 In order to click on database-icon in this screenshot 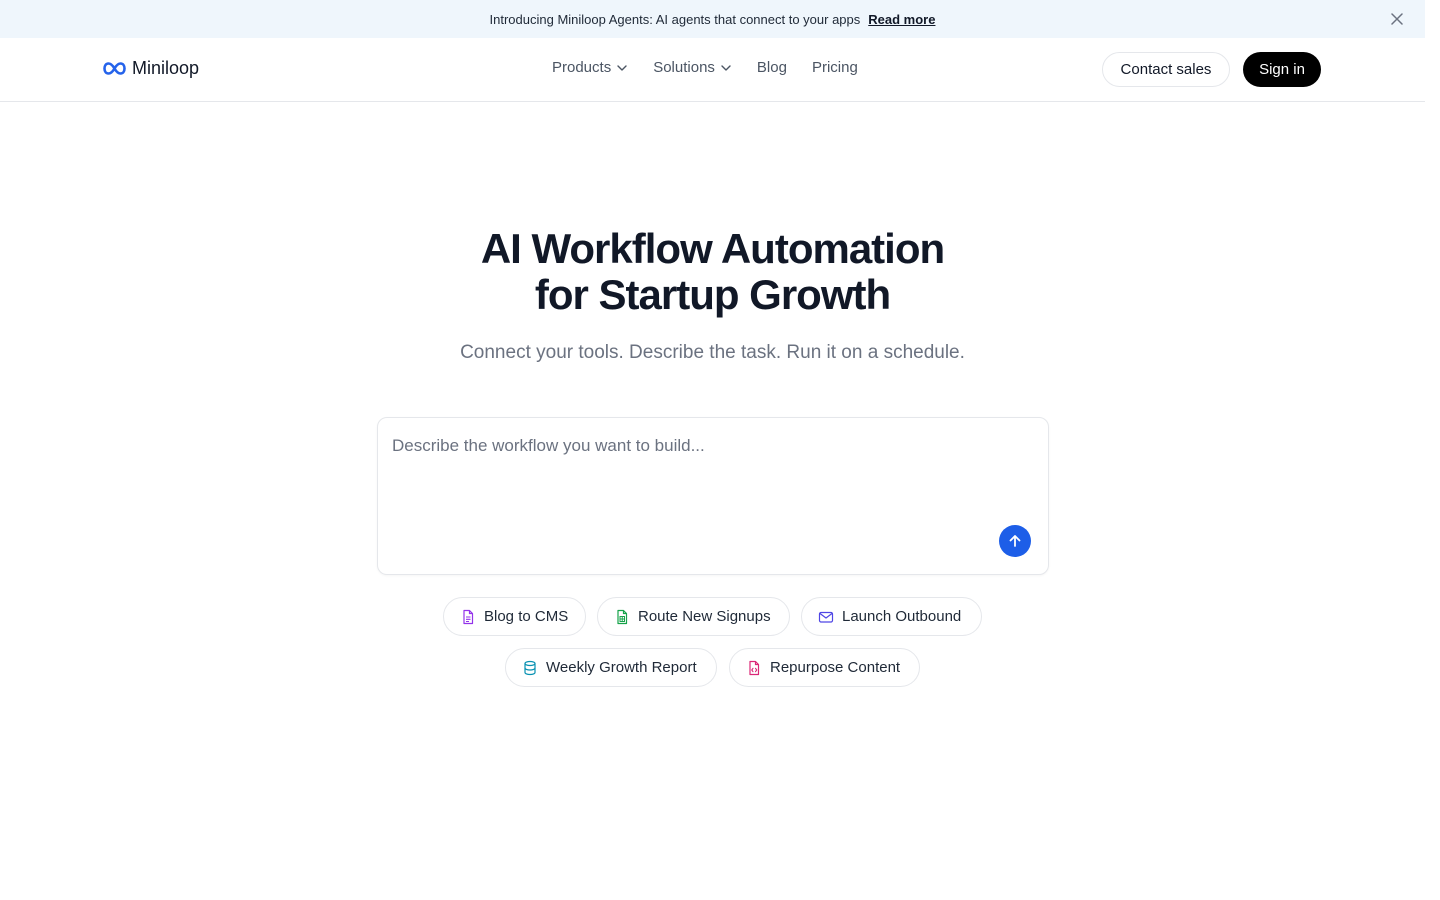, I will do `click(530, 668)`.